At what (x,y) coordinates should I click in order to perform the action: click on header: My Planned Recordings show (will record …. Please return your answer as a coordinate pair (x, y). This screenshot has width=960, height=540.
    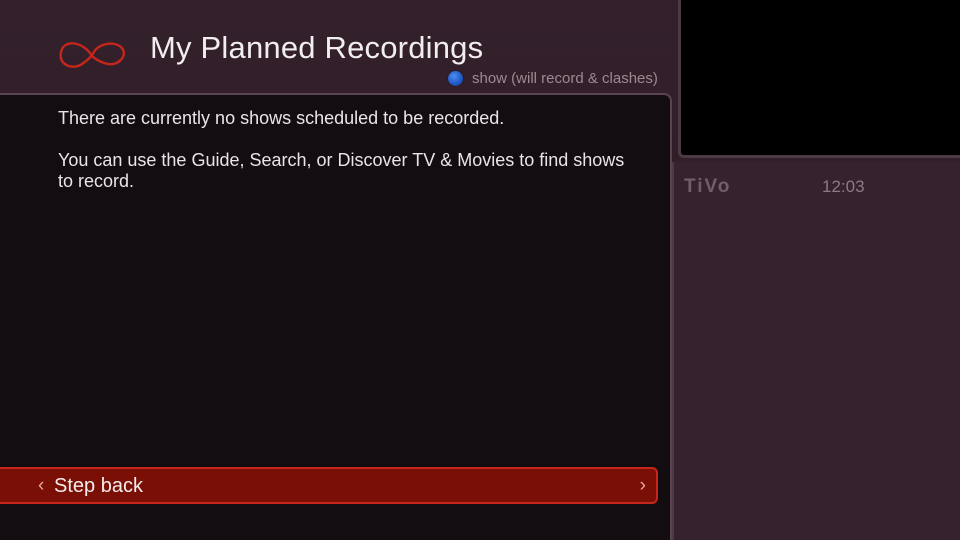
    Looking at the image, I should click on (336, 46).